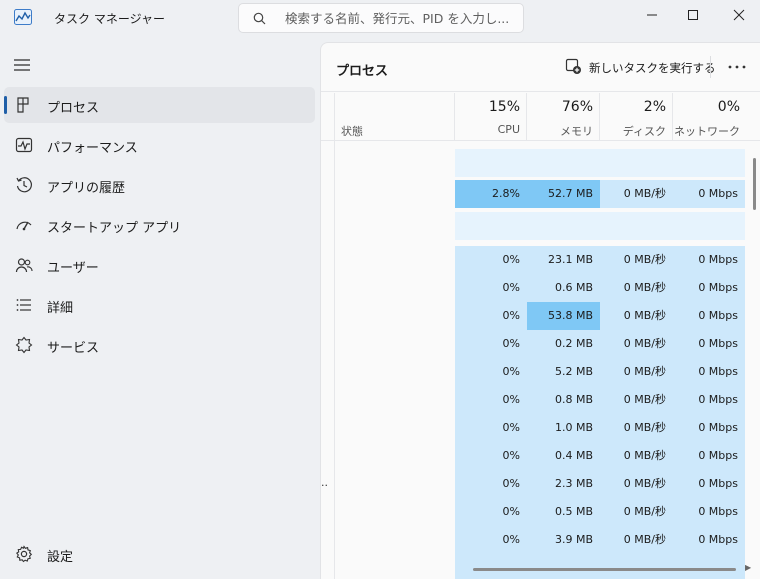  What do you see at coordinates (563, 316) in the screenshot?
I see `memory-cell: 53.8 MB` at bounding box center [563, 316].